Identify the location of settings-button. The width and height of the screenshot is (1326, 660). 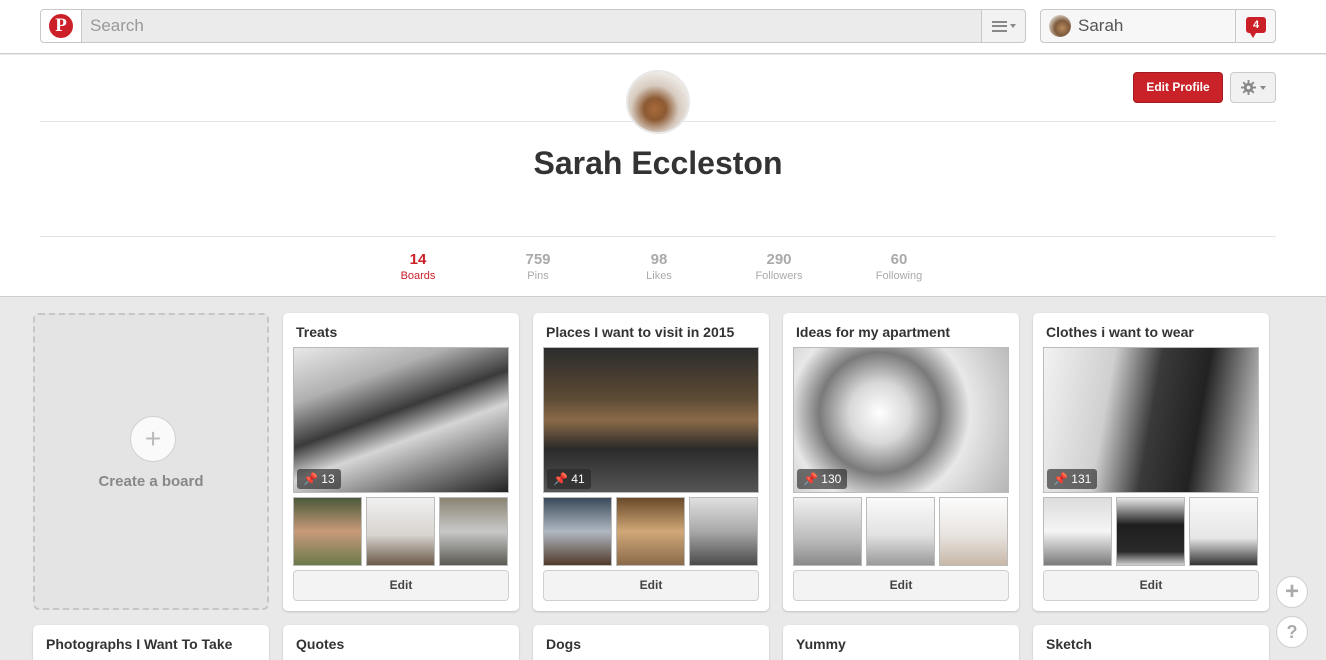
(1253, 87).